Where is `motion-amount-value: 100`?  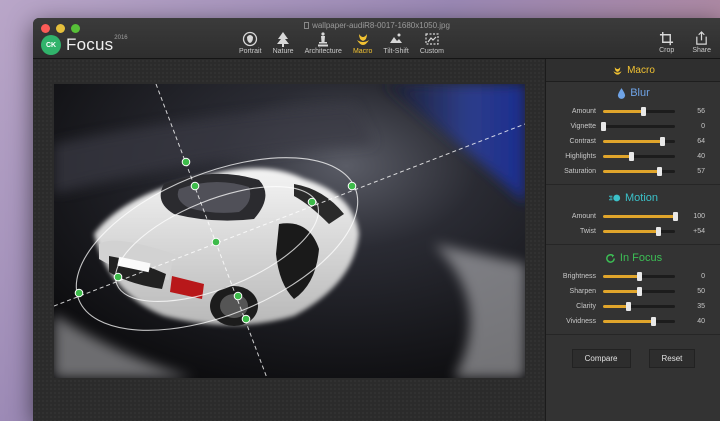 motion-amount-value: 100 is located at coordinates (699, 216).